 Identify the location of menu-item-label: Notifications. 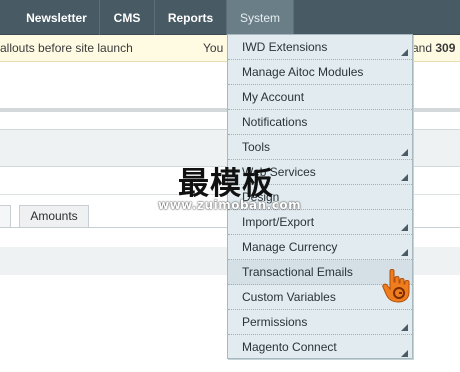
(275, 122).